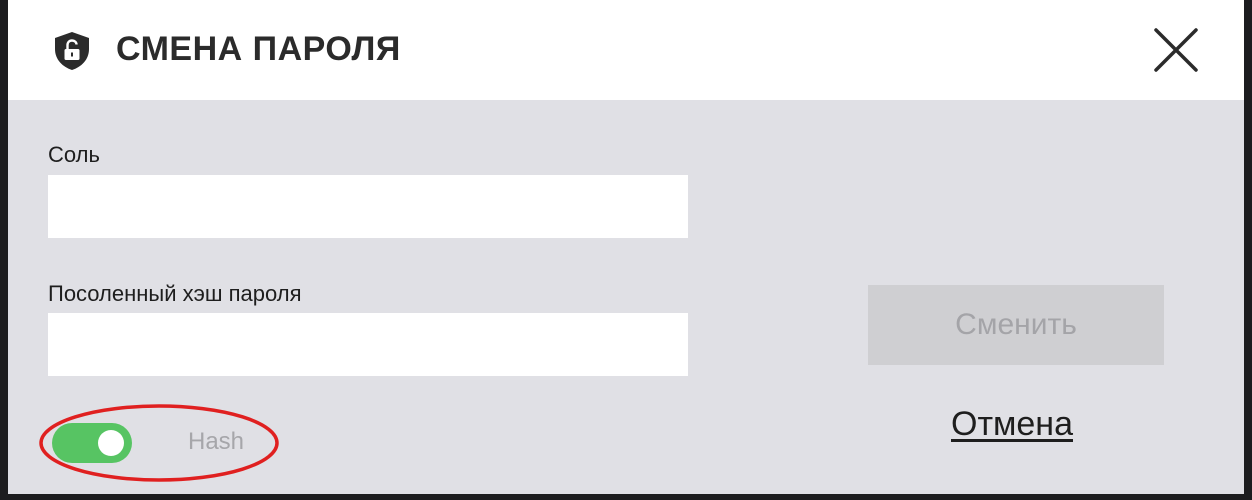 The width and height of the screenshot is (1252, 500). I want to click on shield-lock-icon, so click(72, 51).